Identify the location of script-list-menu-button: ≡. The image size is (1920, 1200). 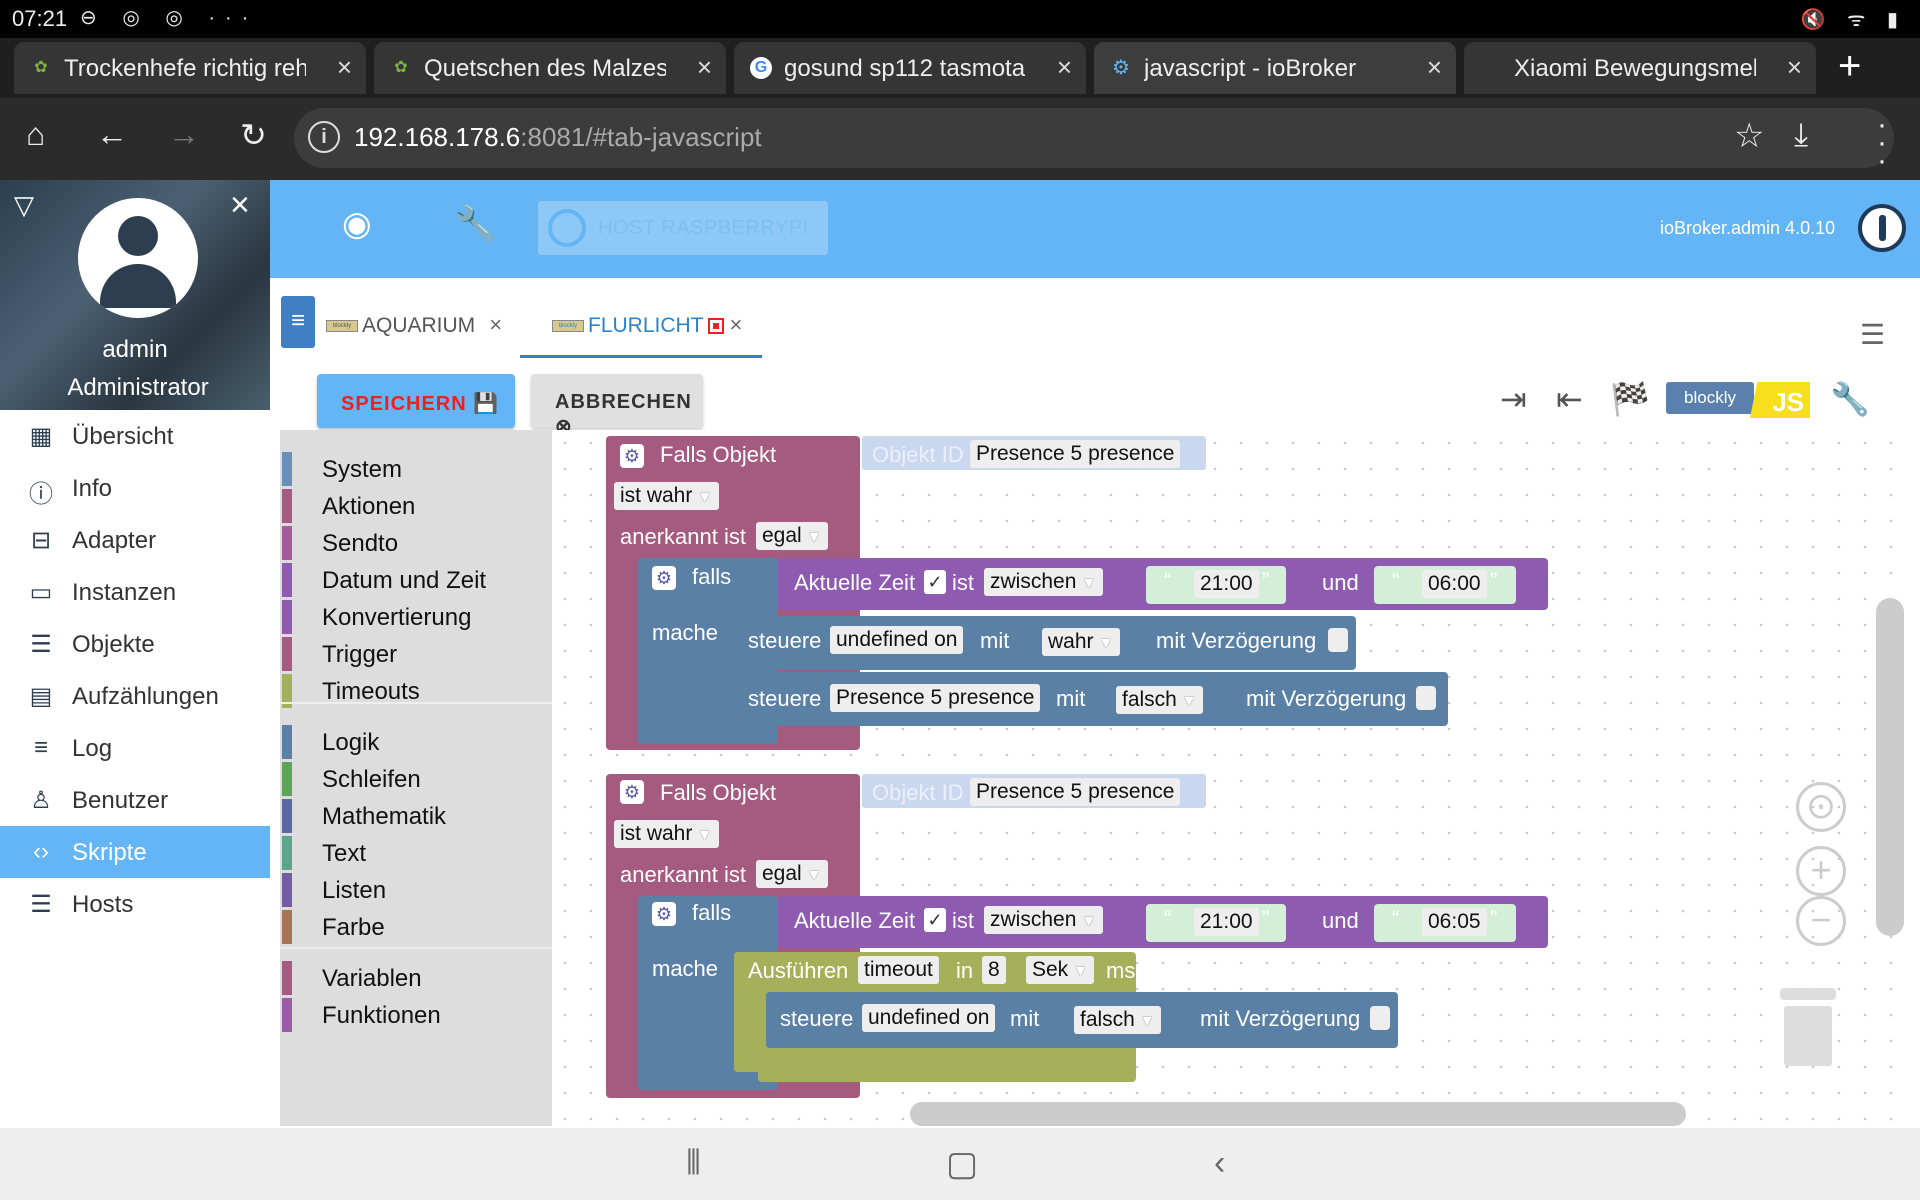
(298, 322).